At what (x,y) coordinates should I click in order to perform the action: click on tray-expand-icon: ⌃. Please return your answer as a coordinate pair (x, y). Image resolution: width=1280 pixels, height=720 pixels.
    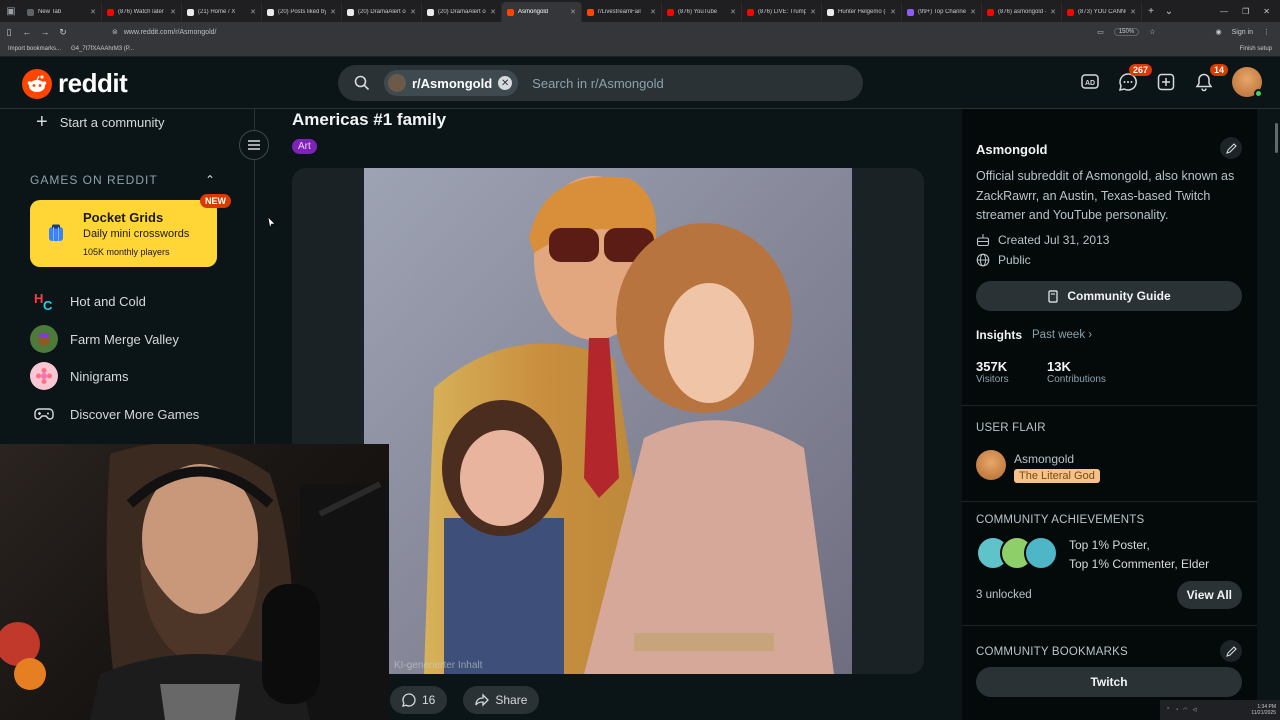
    Looking at the image, I should click on (1168, 710).